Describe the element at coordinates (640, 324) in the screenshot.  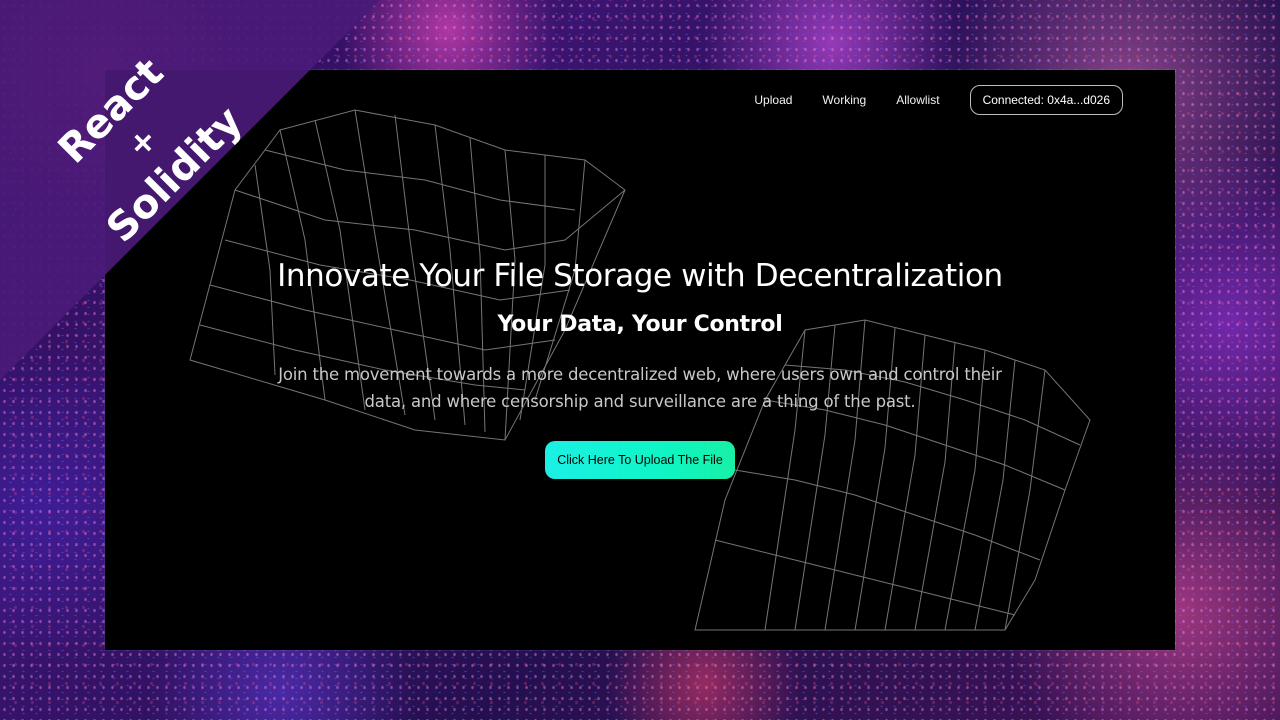
I see `hero-subtitle: Your Data, Your Control` at that location.